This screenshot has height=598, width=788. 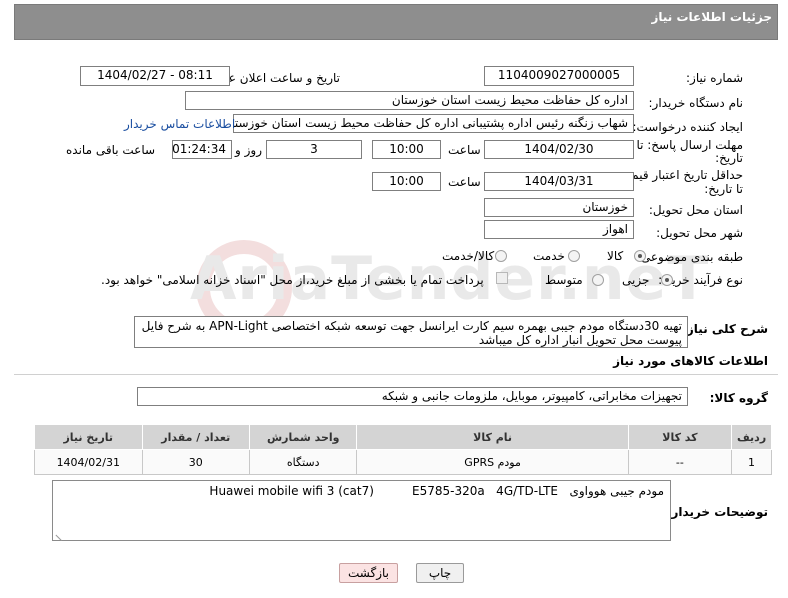 I want to click on buyer-notes-label: توضیحات خریدار:, so click(x=717, y=512).